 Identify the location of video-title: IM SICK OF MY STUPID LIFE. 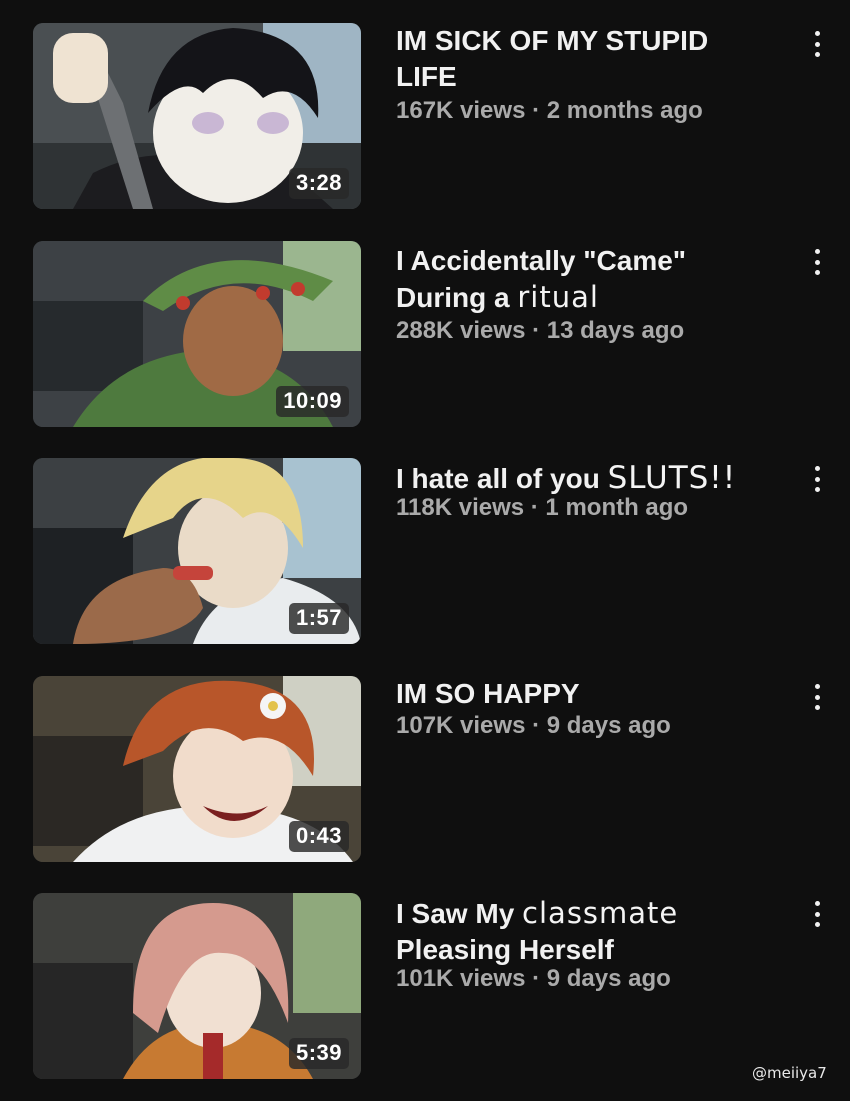
(586, 59).